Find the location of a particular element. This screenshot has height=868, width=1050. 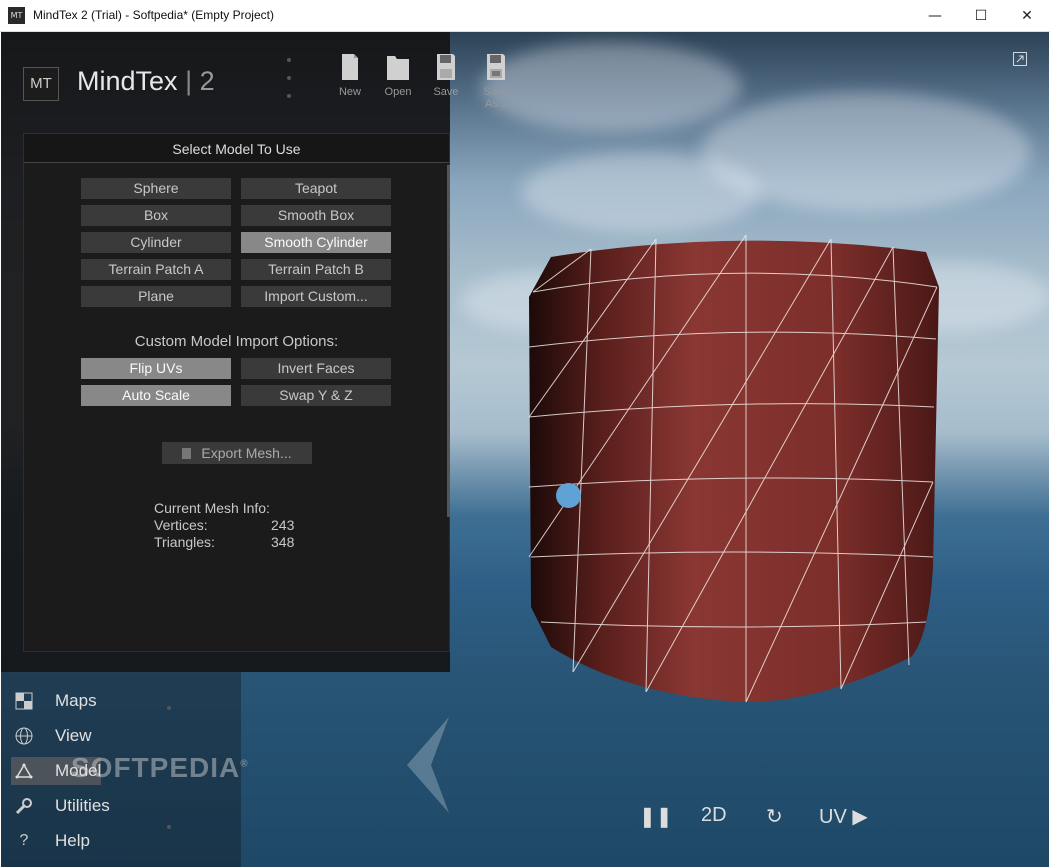

pause-button: ❚❚ is located at coordinates (656, 816).